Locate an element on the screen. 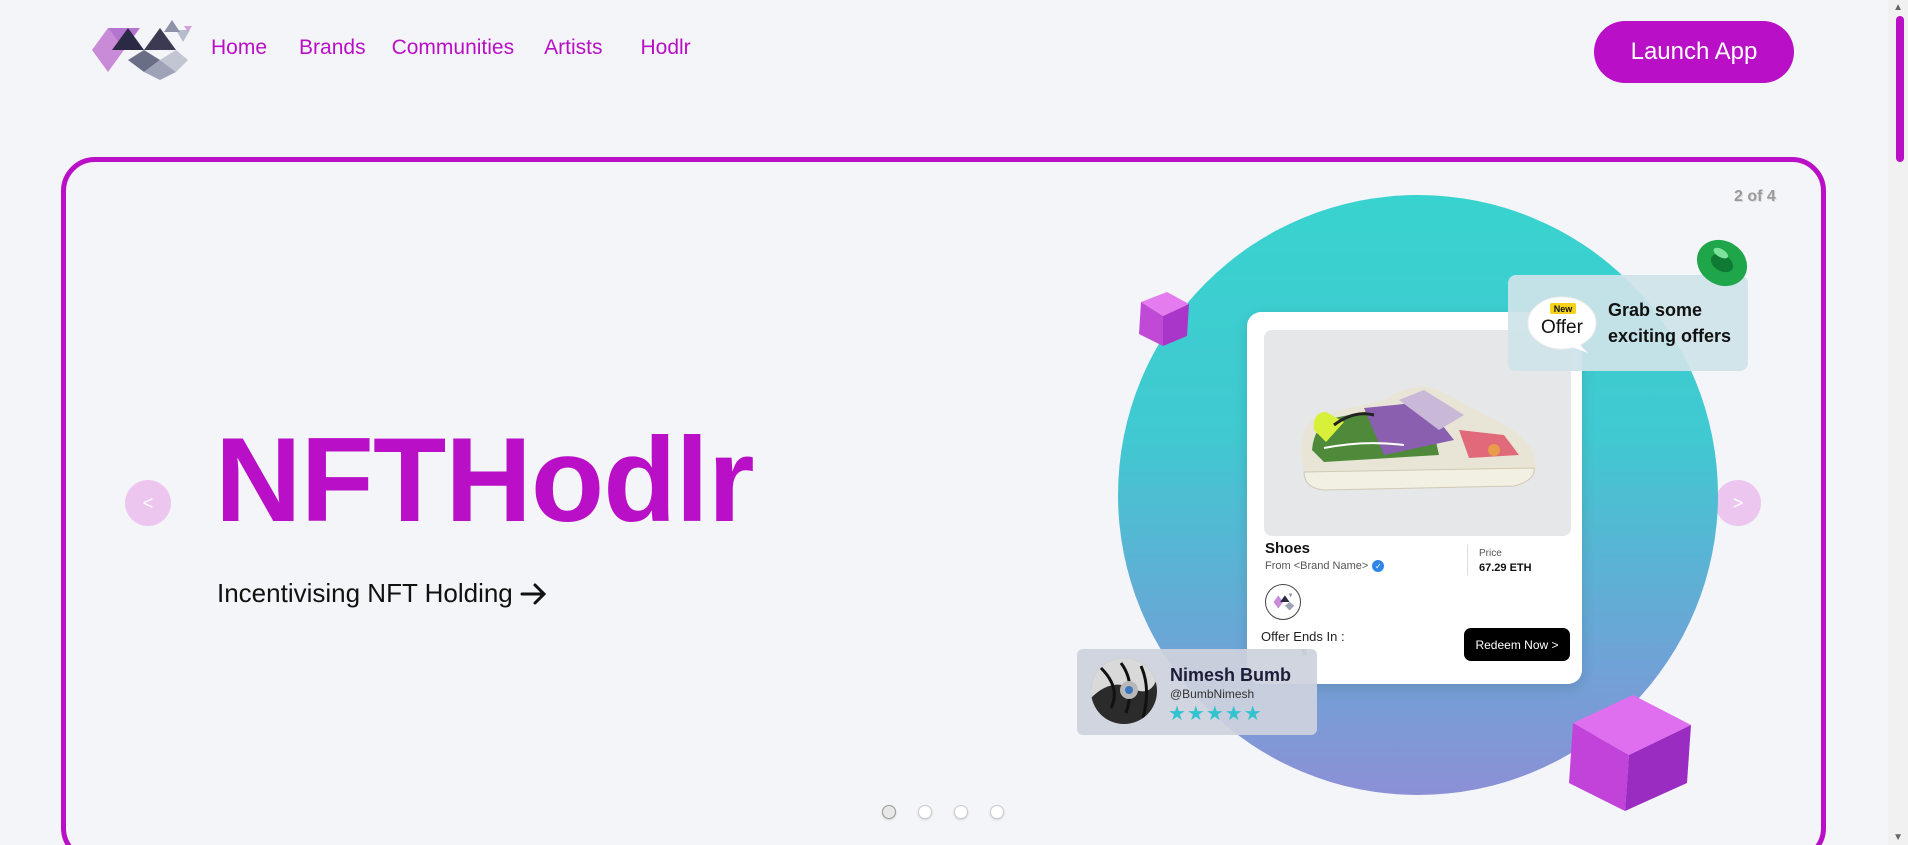 Image resolution: width=1908 pixels, height=845 pixels. offer-ends-label: Offer Ends In : is located at coordinates (1303, 636).